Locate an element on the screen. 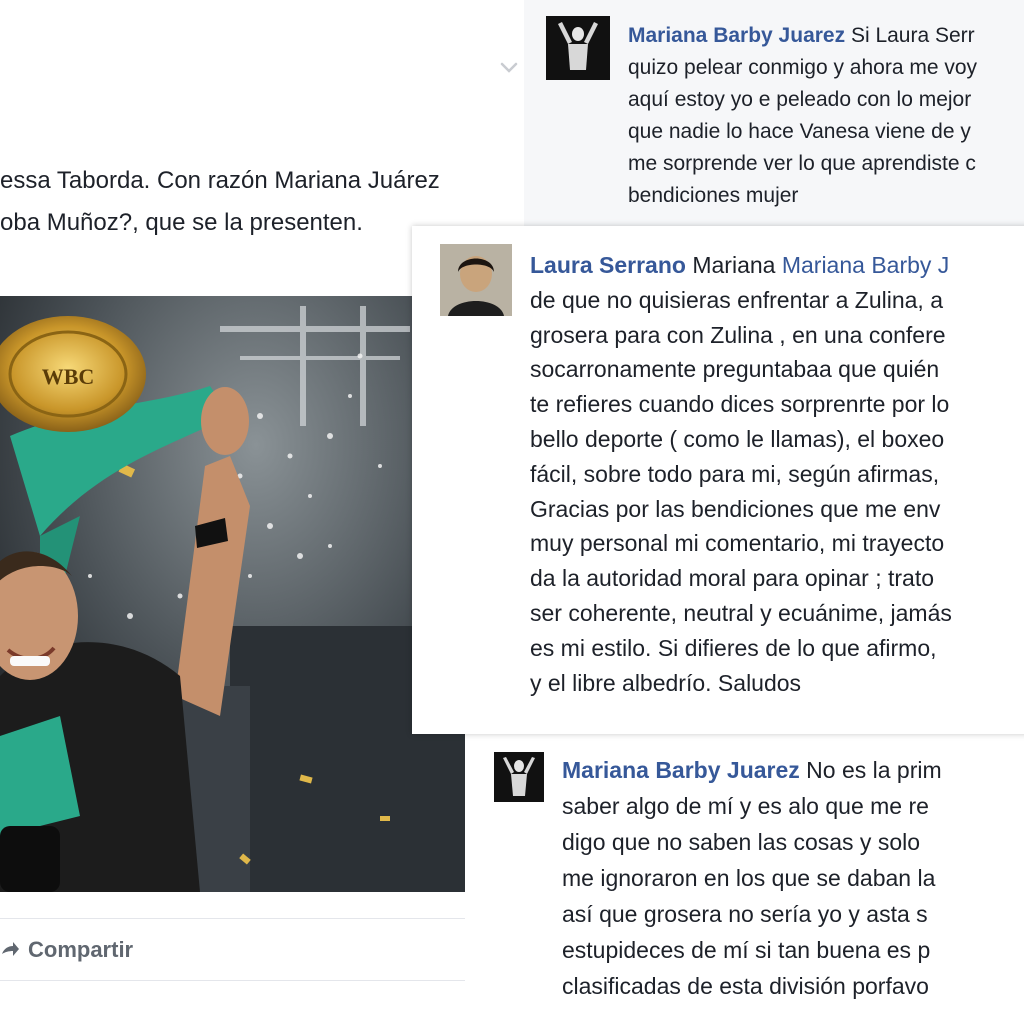 This screenshot has height=1024, width=1024. belt-label: WBC is located at coordinates (68, 376).